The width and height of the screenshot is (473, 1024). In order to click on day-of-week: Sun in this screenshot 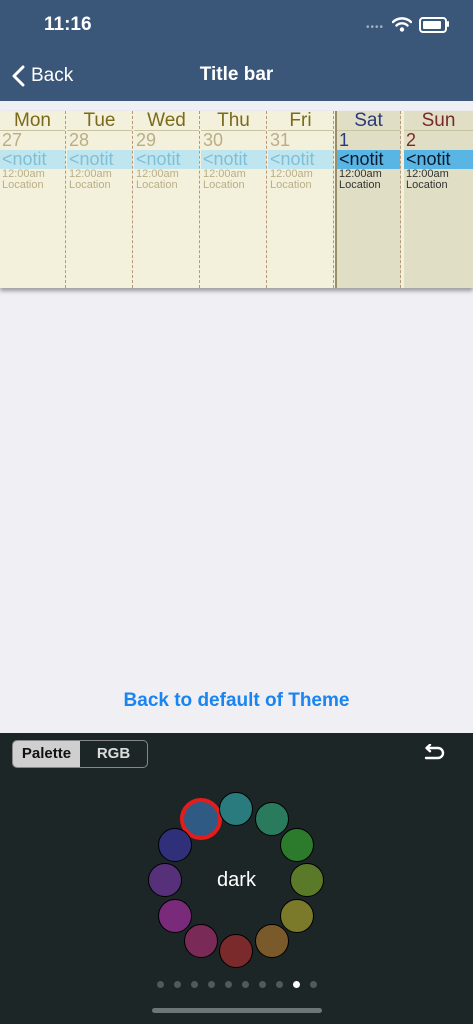, I will do `click(438, 121)`.